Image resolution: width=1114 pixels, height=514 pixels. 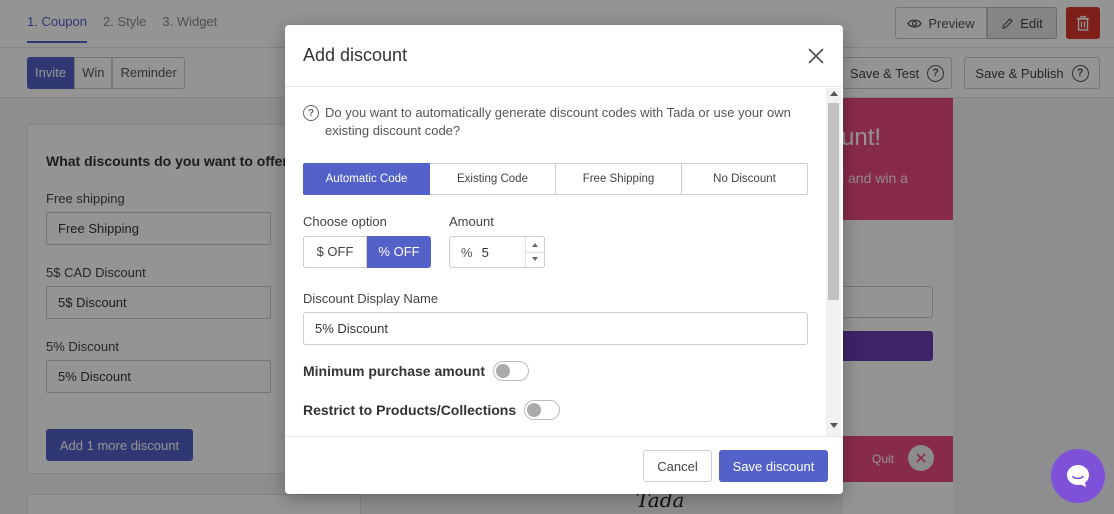 I want to click on chevron-up-icon, so click(x=535, y=245).